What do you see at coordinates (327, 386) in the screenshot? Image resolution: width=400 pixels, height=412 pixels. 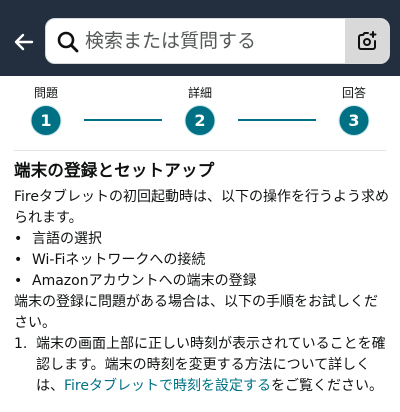 I see `step-text-end: をご覧ください。` at bounding box center [327, 386].